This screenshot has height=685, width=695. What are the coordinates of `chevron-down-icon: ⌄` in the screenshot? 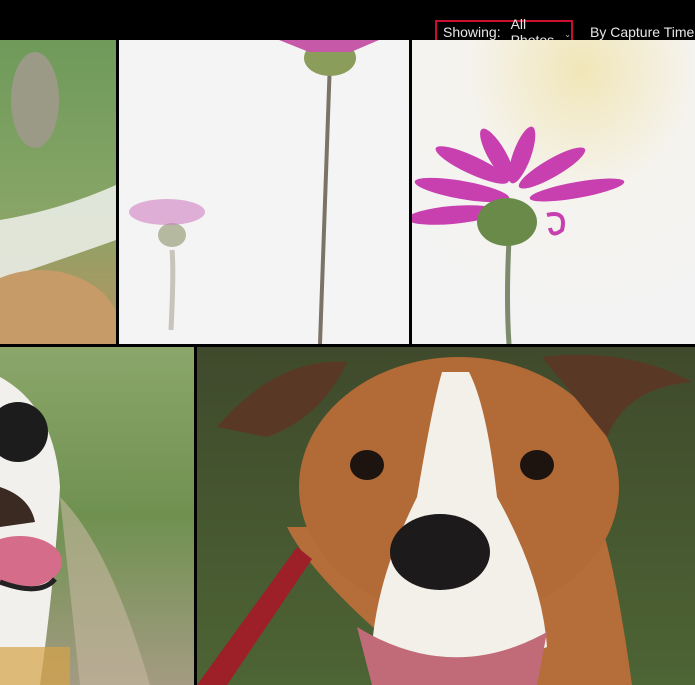 It's located at (567, 34).